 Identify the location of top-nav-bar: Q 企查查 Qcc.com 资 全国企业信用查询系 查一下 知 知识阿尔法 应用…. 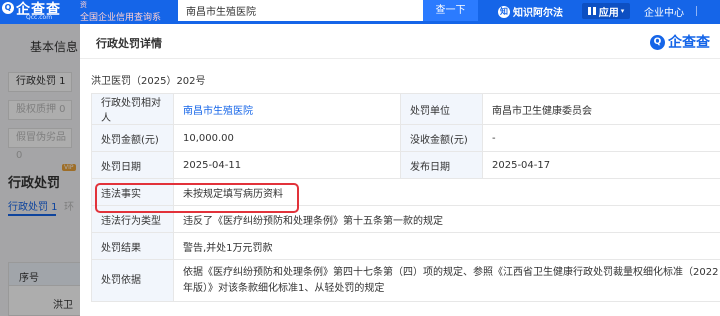
(360, 12).